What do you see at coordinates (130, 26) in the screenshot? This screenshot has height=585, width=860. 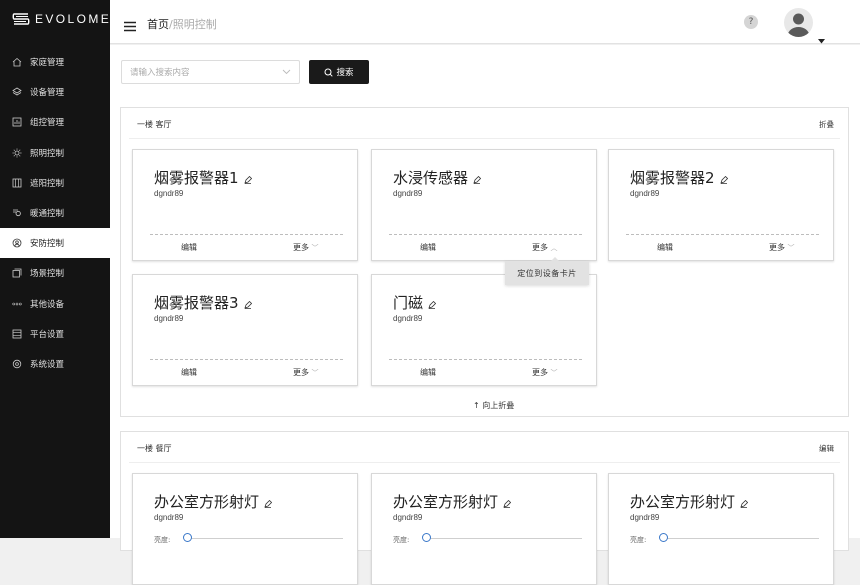 I see `menu-toggle-icon` at bounding box center [130, 26].